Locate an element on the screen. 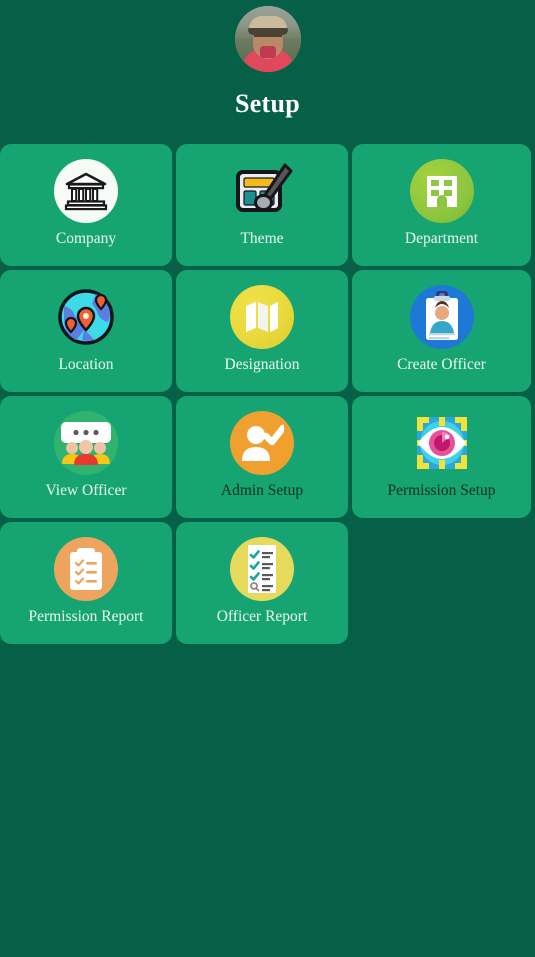 This screenshot has width=535, height=957. tile-label: Theme is located at coordinates (262, 238).